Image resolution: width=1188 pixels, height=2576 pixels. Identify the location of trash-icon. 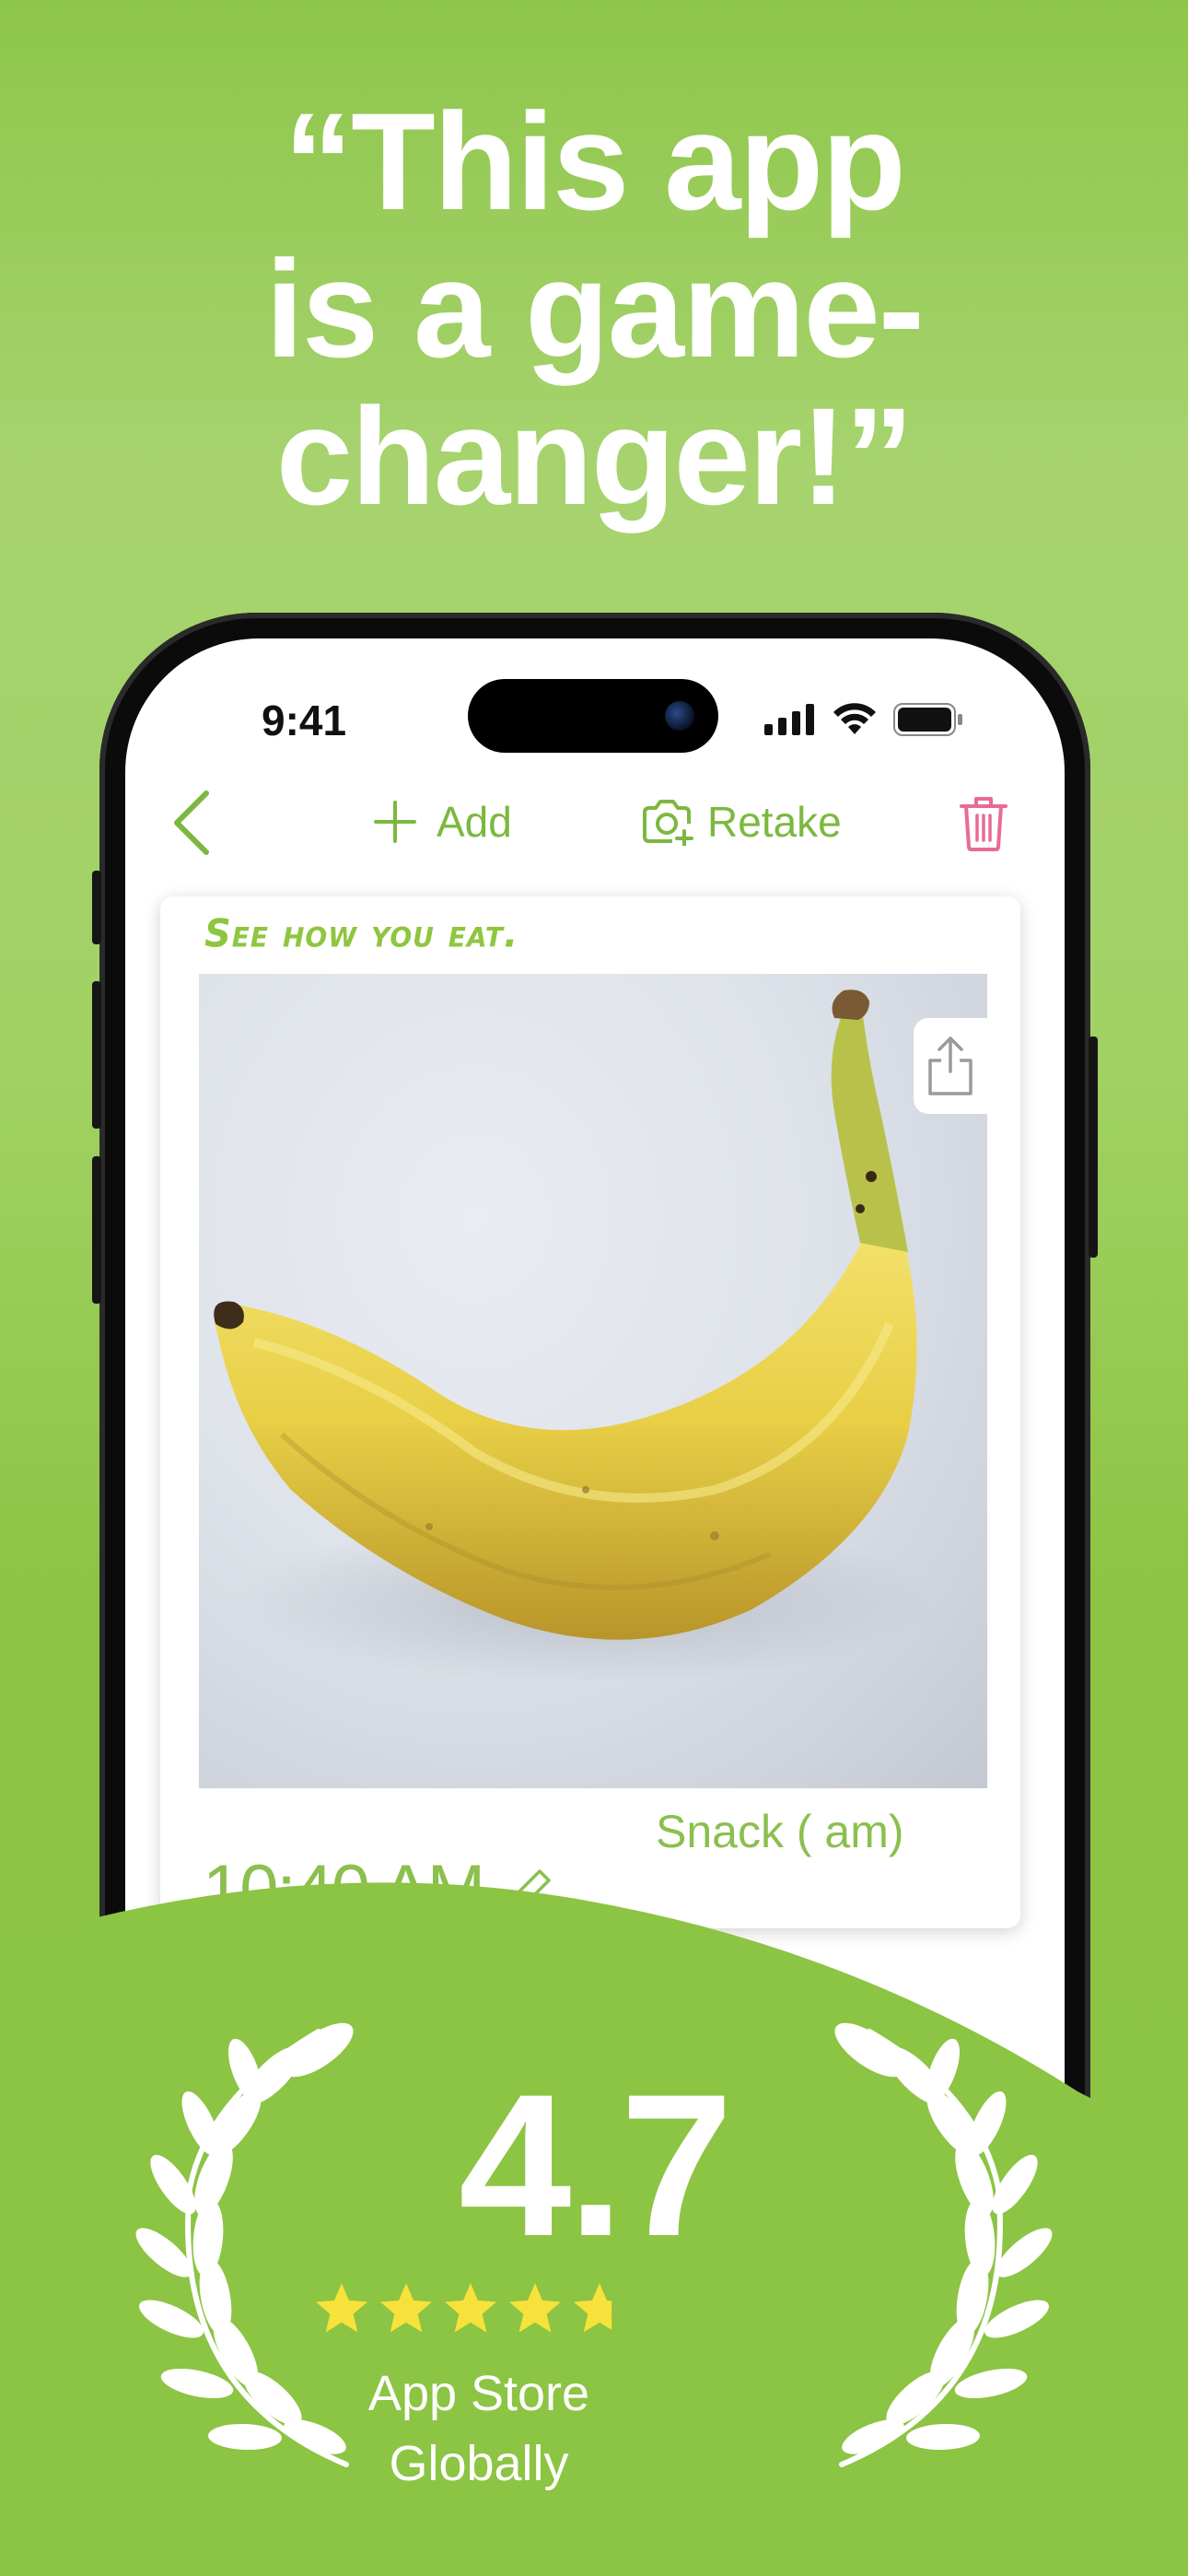
(983, 824).